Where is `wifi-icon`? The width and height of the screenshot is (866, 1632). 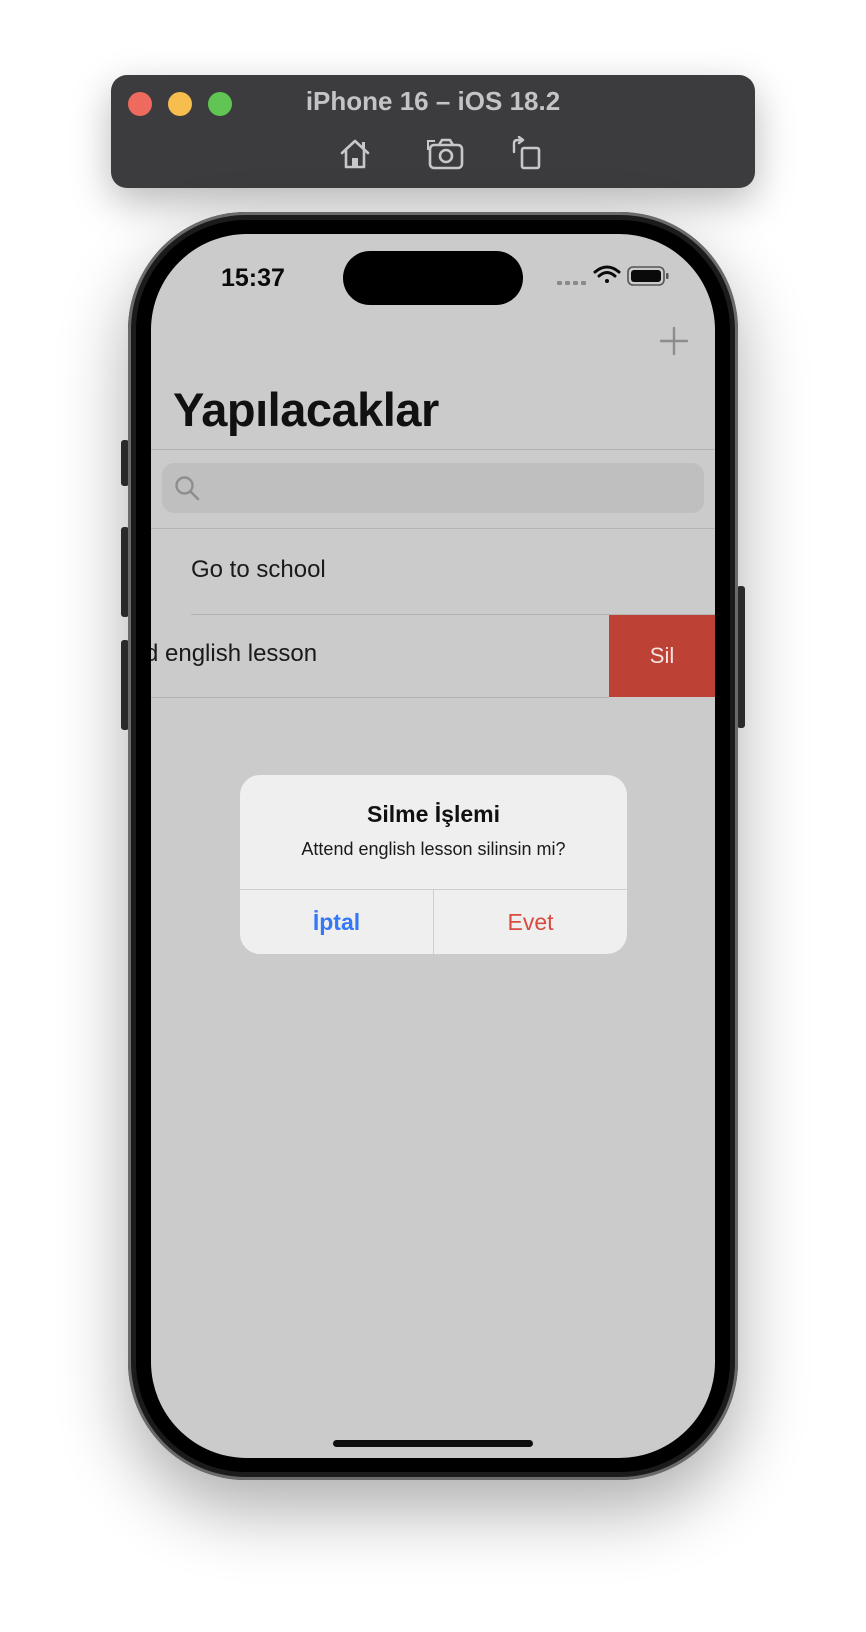 wifi-icon is located at coordinates (607, 274).